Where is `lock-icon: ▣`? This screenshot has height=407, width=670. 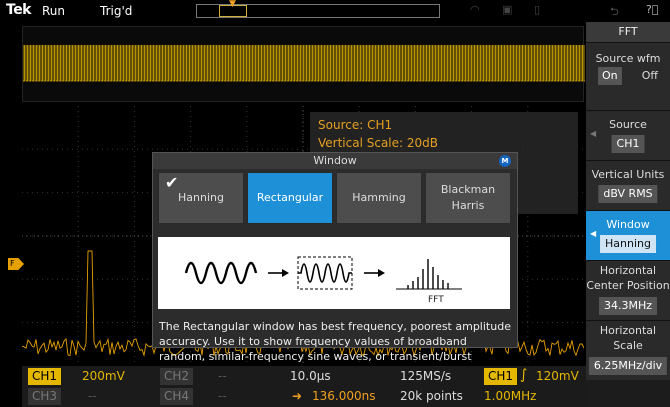
lock-icon: ▣ is located at coordinates (507, 9).